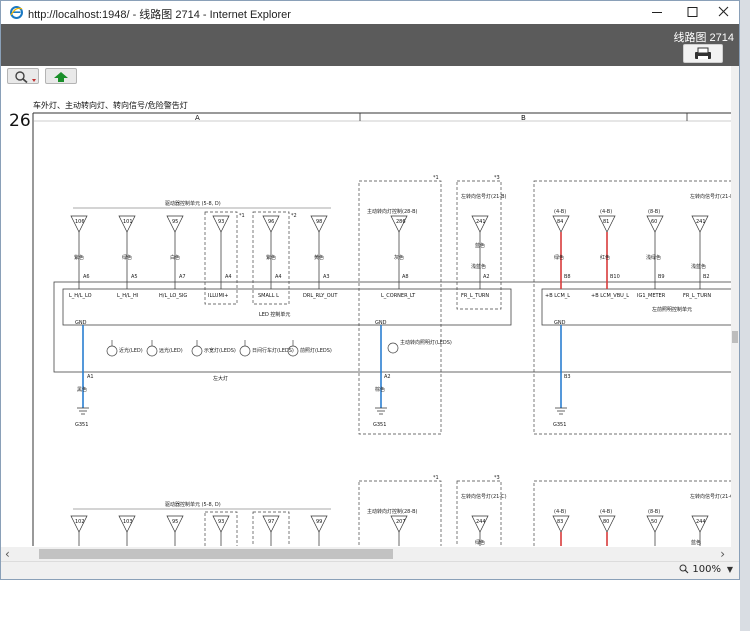 This screenshot has height=631, width=750. I want to click on right-gnd-pin: B3, so click(567, 377).